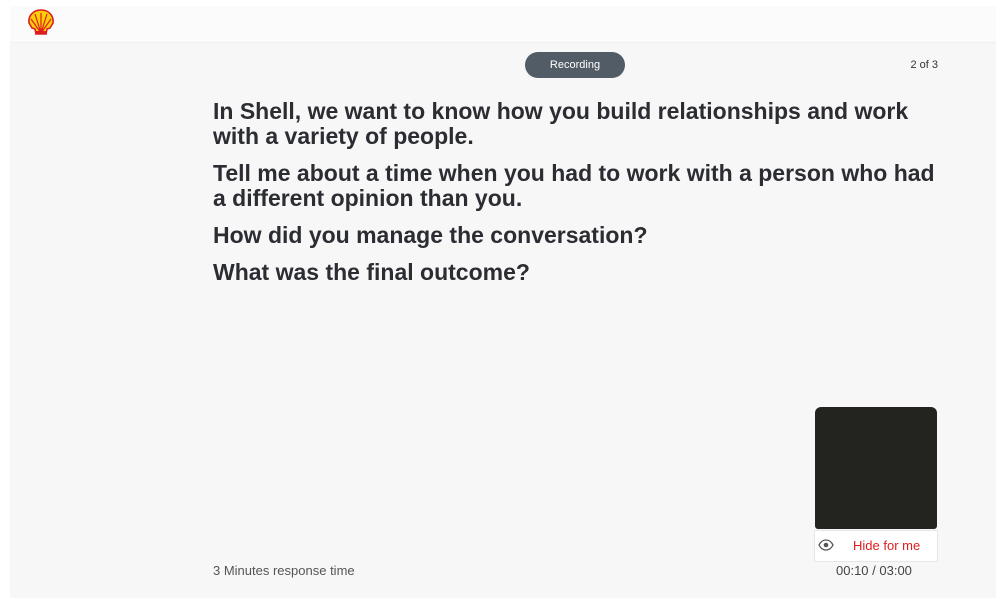 Image resolution: width=1000 pixels, height=604 pixels. I want to click on hide-video-label: Hide for me, so click(887, 545).